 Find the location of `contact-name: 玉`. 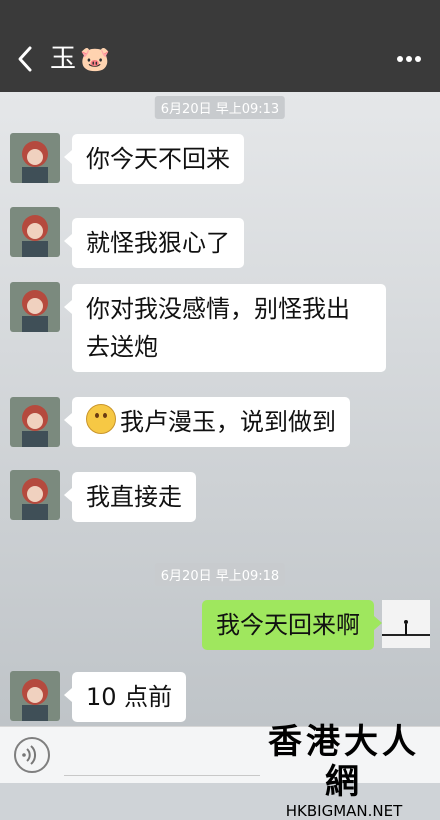

contact-name: 玉 is located at coordinates (63, 59).